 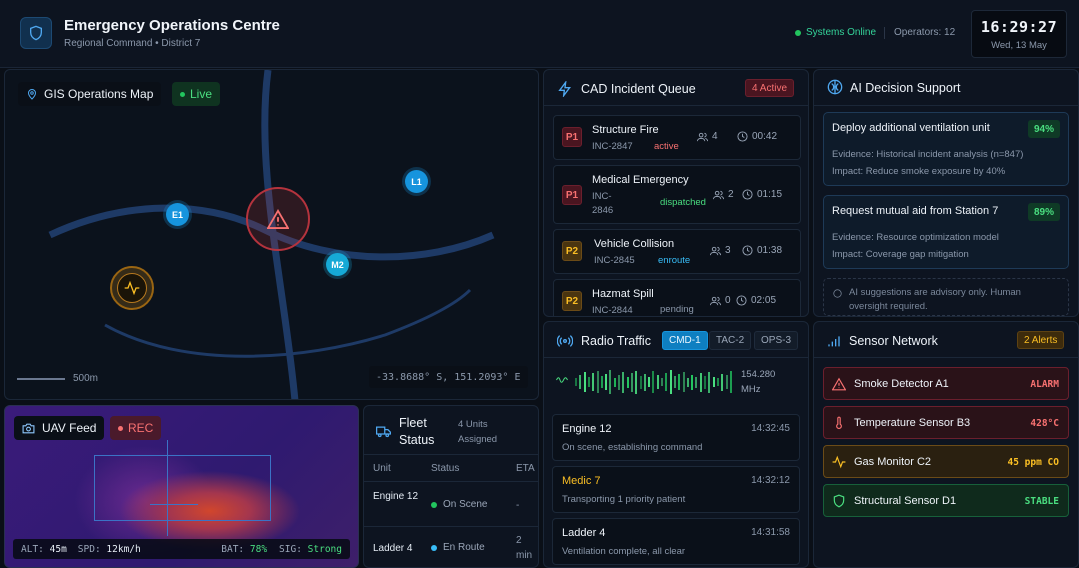 I want to click on incident-card: P2 Hazmat Spill INC-2844 pending 0 02:05, so click(x=677, y=297).